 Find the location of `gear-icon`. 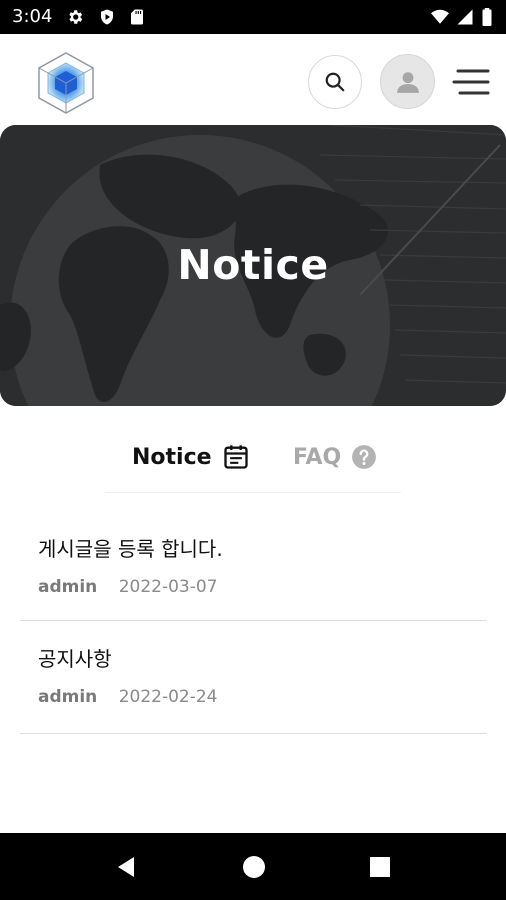

gear-icon is located at coordinates (76, 17).